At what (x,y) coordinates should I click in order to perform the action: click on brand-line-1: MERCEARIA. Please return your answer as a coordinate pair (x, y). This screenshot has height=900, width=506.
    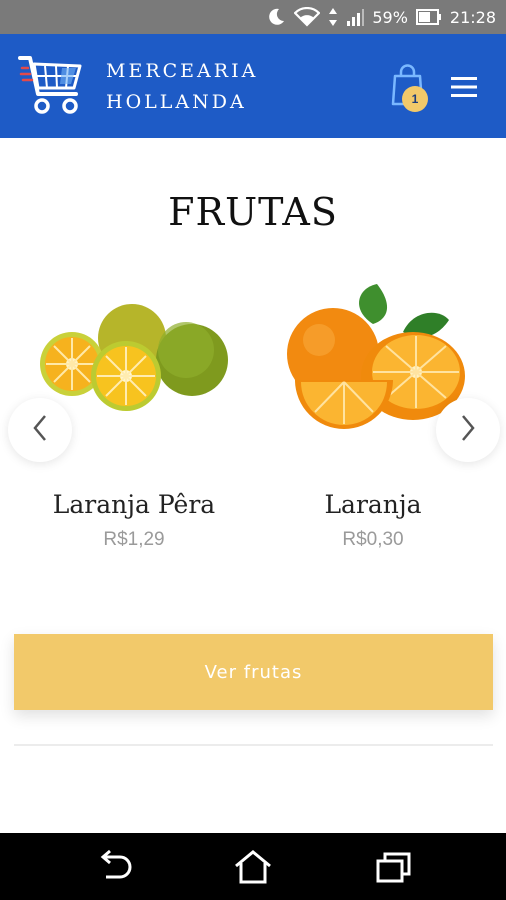
    Looking at the image, I should click on (182, 71).